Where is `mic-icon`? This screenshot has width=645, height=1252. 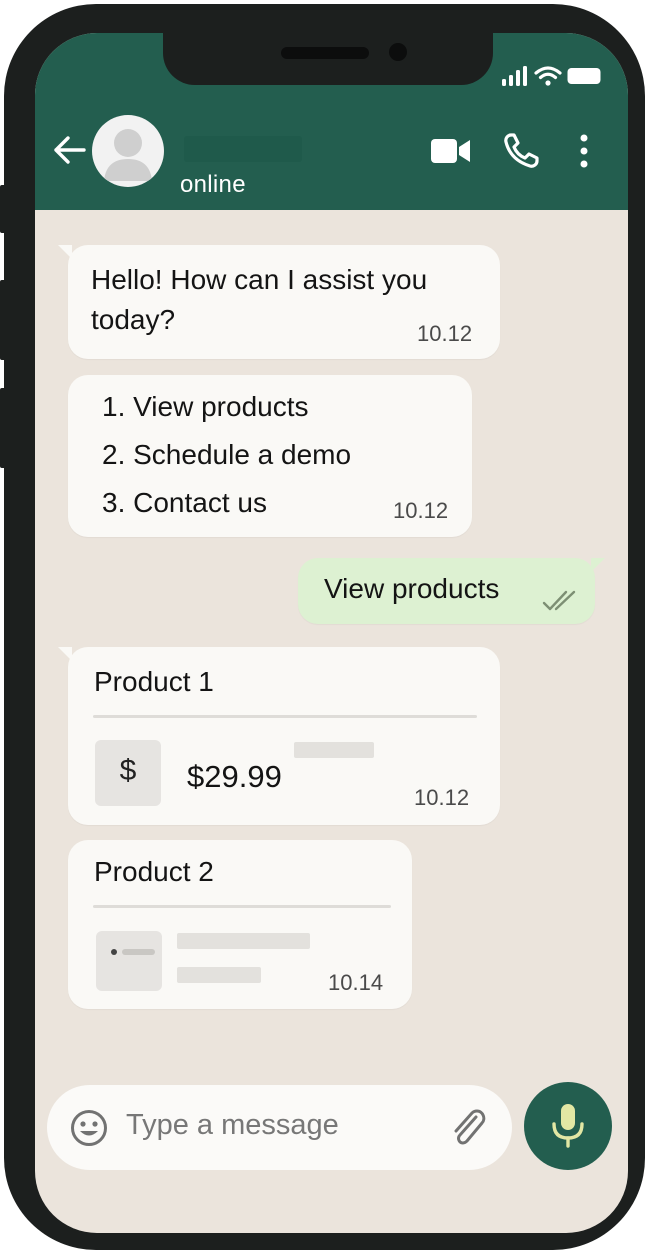
mic-icon is located at coordinates (568, 1126).